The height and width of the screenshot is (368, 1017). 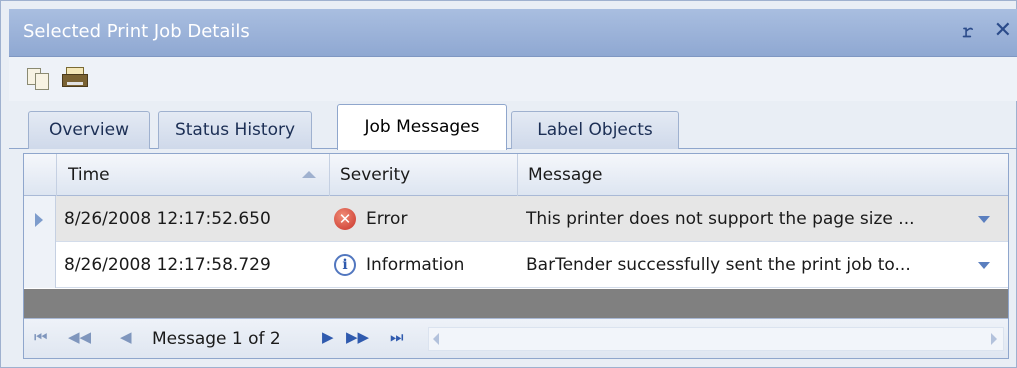 What do you see at coordinates (345, 265) in the screenshot?
I see `info-icon: i` at bounding box center [345, 265].